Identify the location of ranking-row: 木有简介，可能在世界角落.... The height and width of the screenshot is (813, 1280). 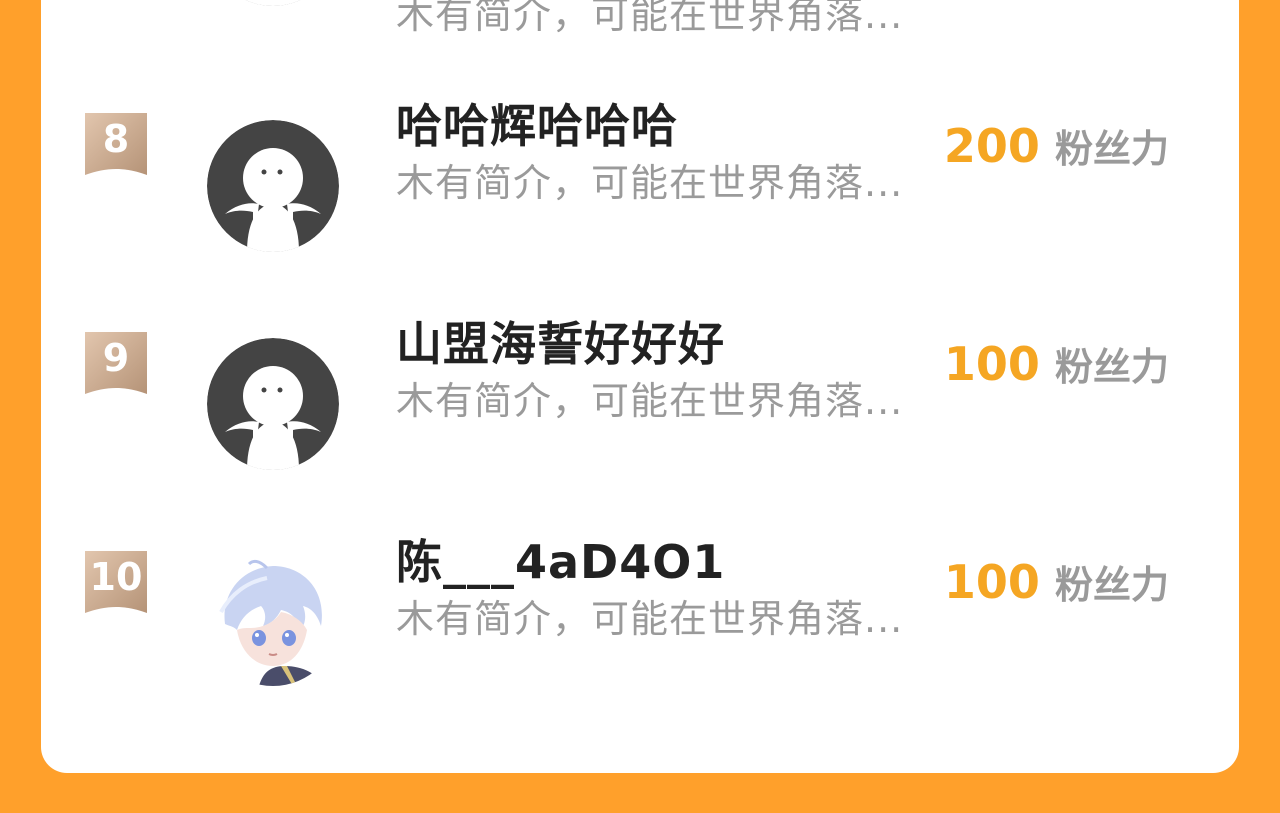
(640, 20).